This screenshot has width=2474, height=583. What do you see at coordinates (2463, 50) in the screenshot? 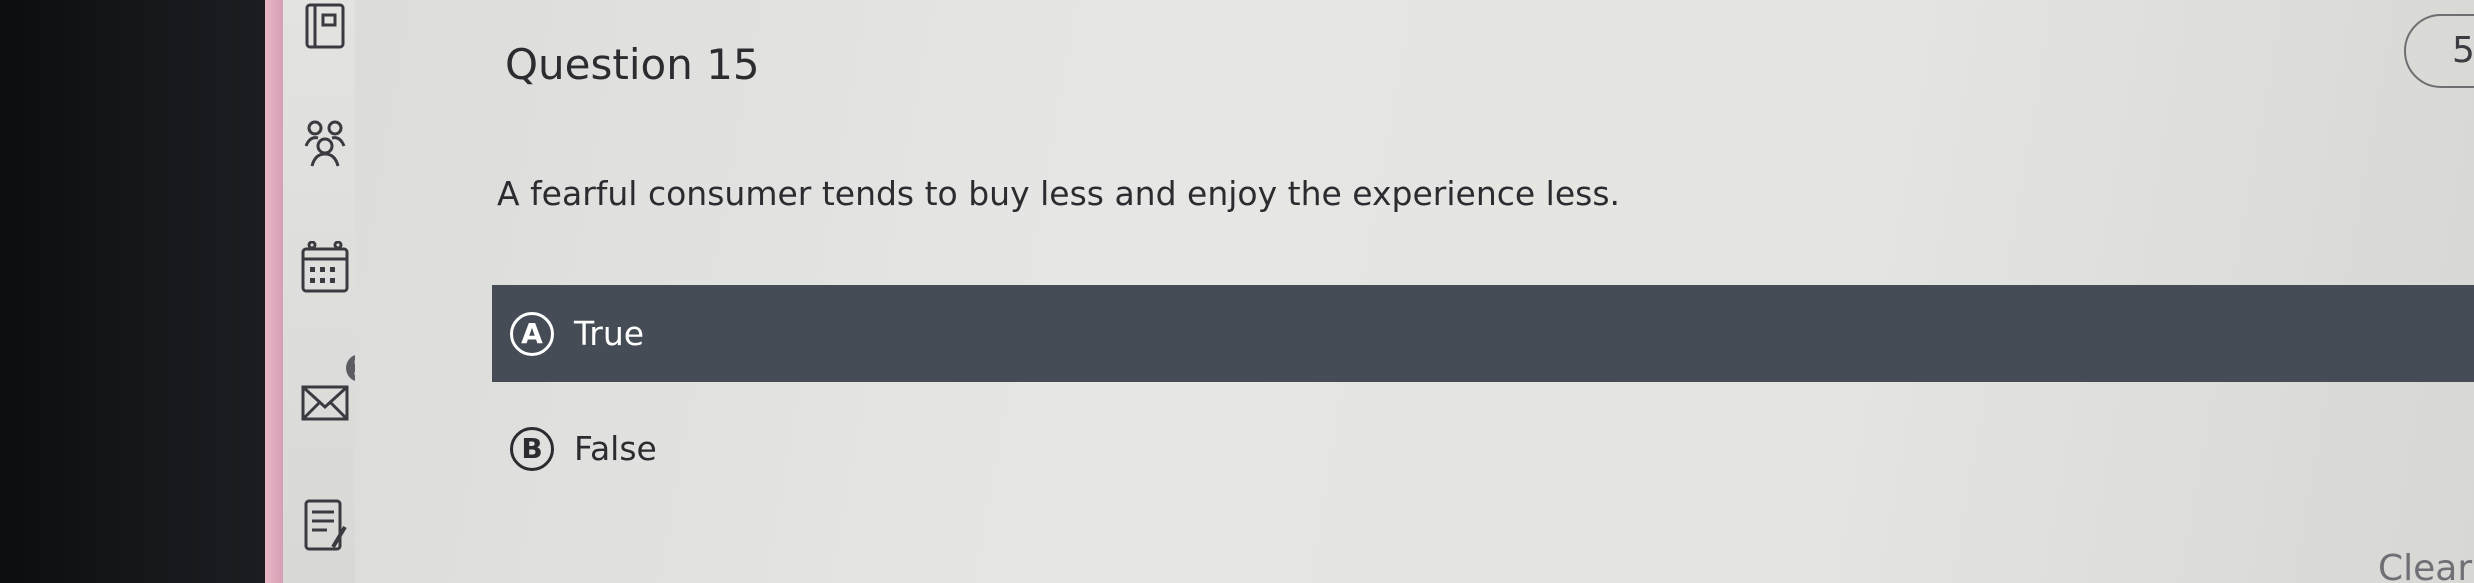
I see `points-value: 5` at bounding box center [2463, 50].